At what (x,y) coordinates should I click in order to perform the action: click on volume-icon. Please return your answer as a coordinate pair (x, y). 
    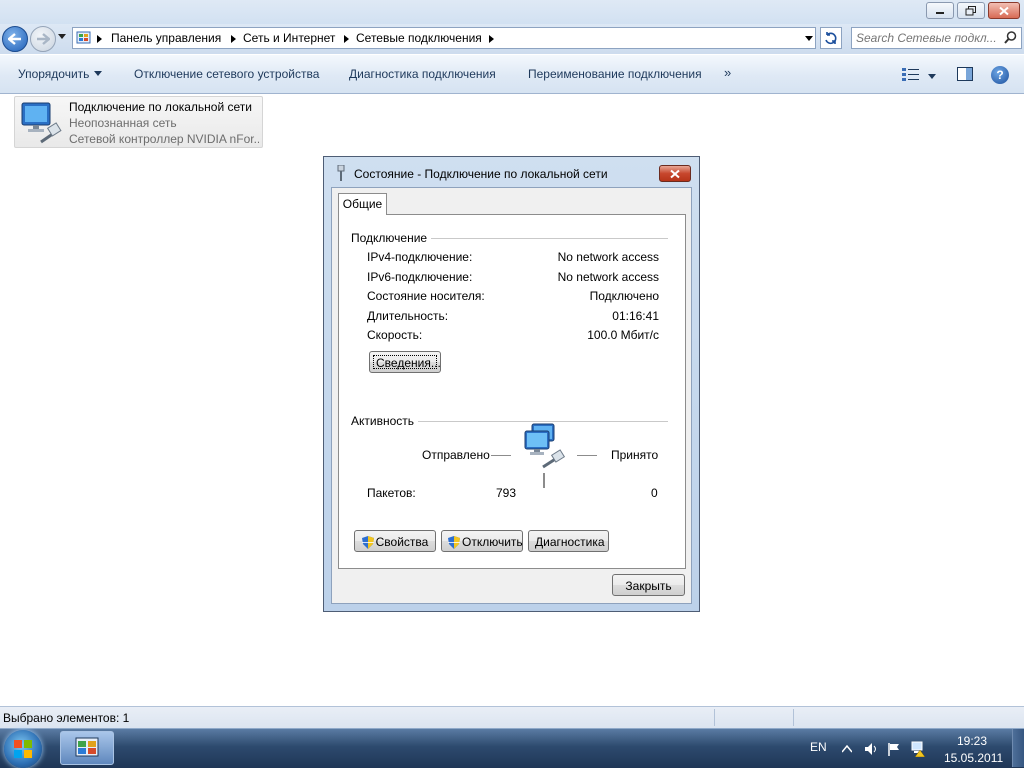
    Looking at the image, I should click on (871, 749).